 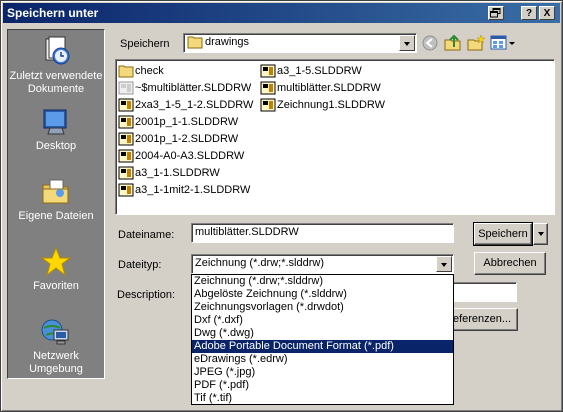 I want to click on save-button: Speichern, so click(x=503, y=234).